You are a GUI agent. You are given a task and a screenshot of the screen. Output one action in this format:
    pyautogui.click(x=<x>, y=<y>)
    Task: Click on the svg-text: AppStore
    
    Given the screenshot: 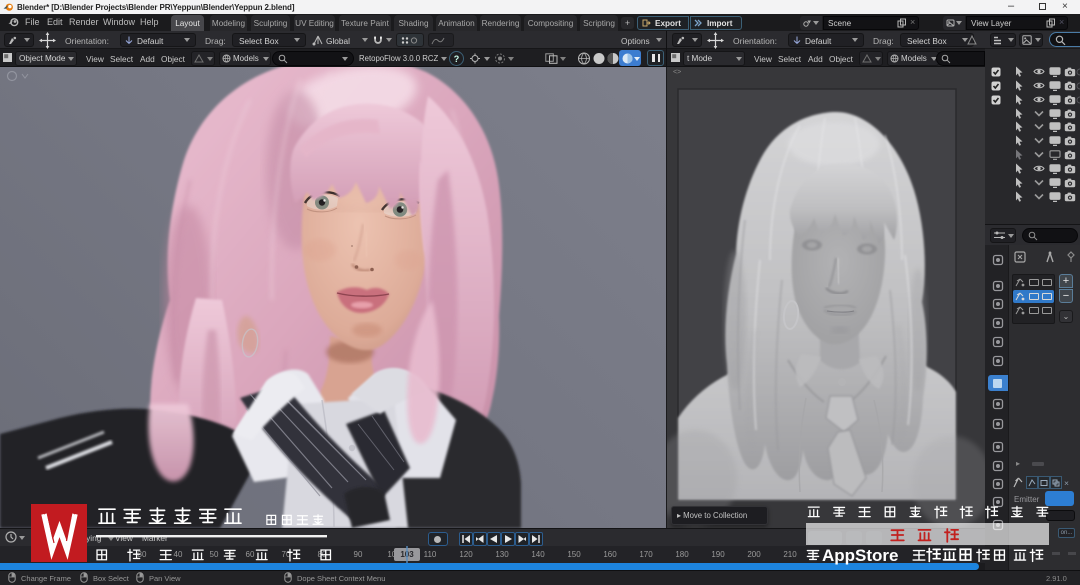 What is the action you would take?
    pyautogui.click(x=860, y=555)
    